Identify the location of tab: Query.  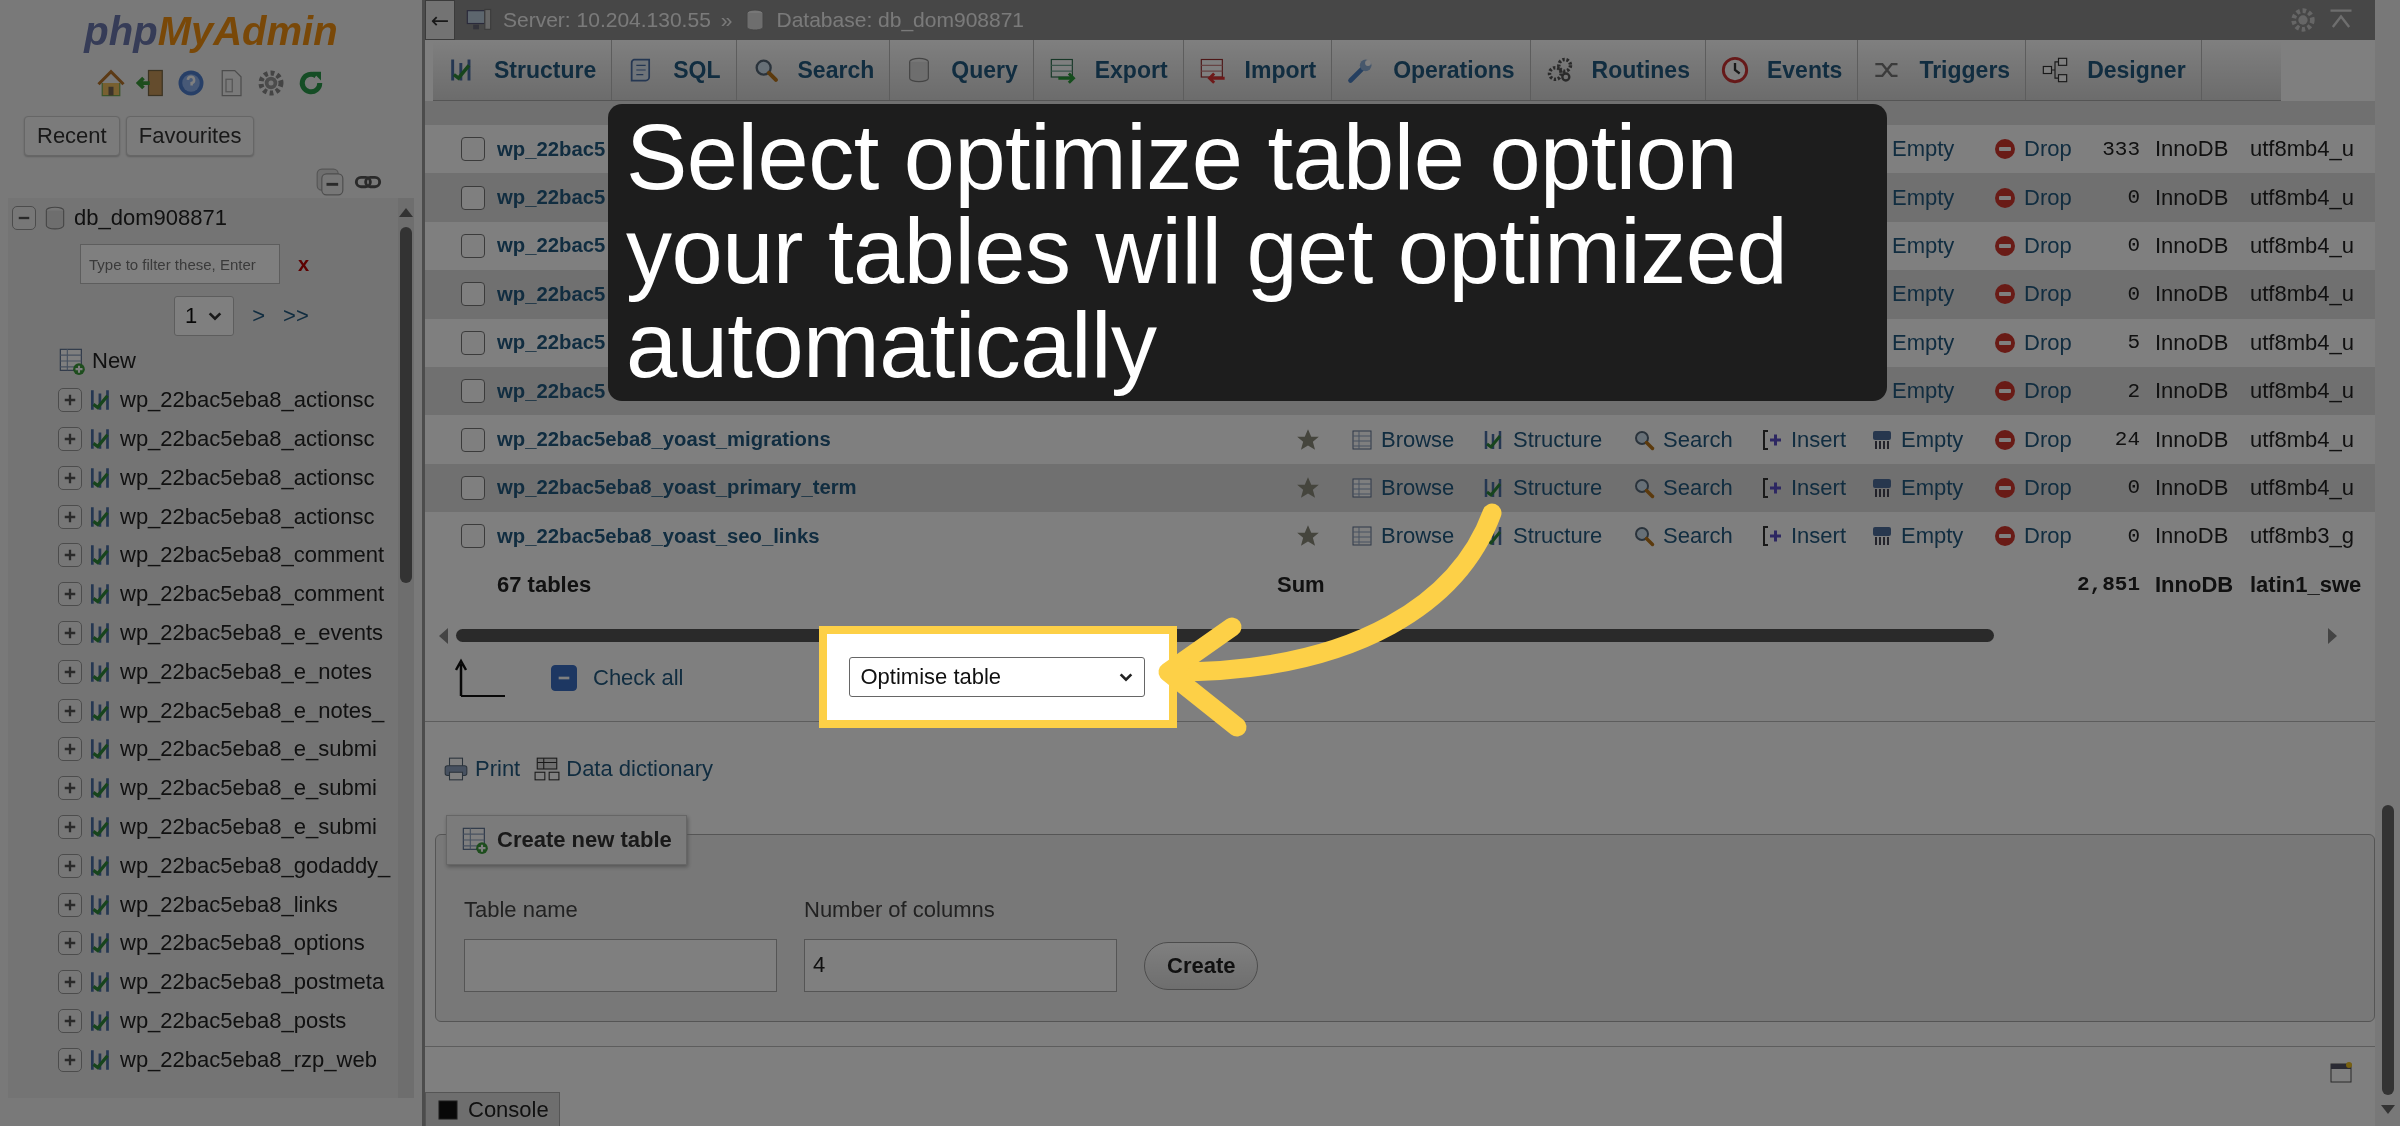
(962, 70).